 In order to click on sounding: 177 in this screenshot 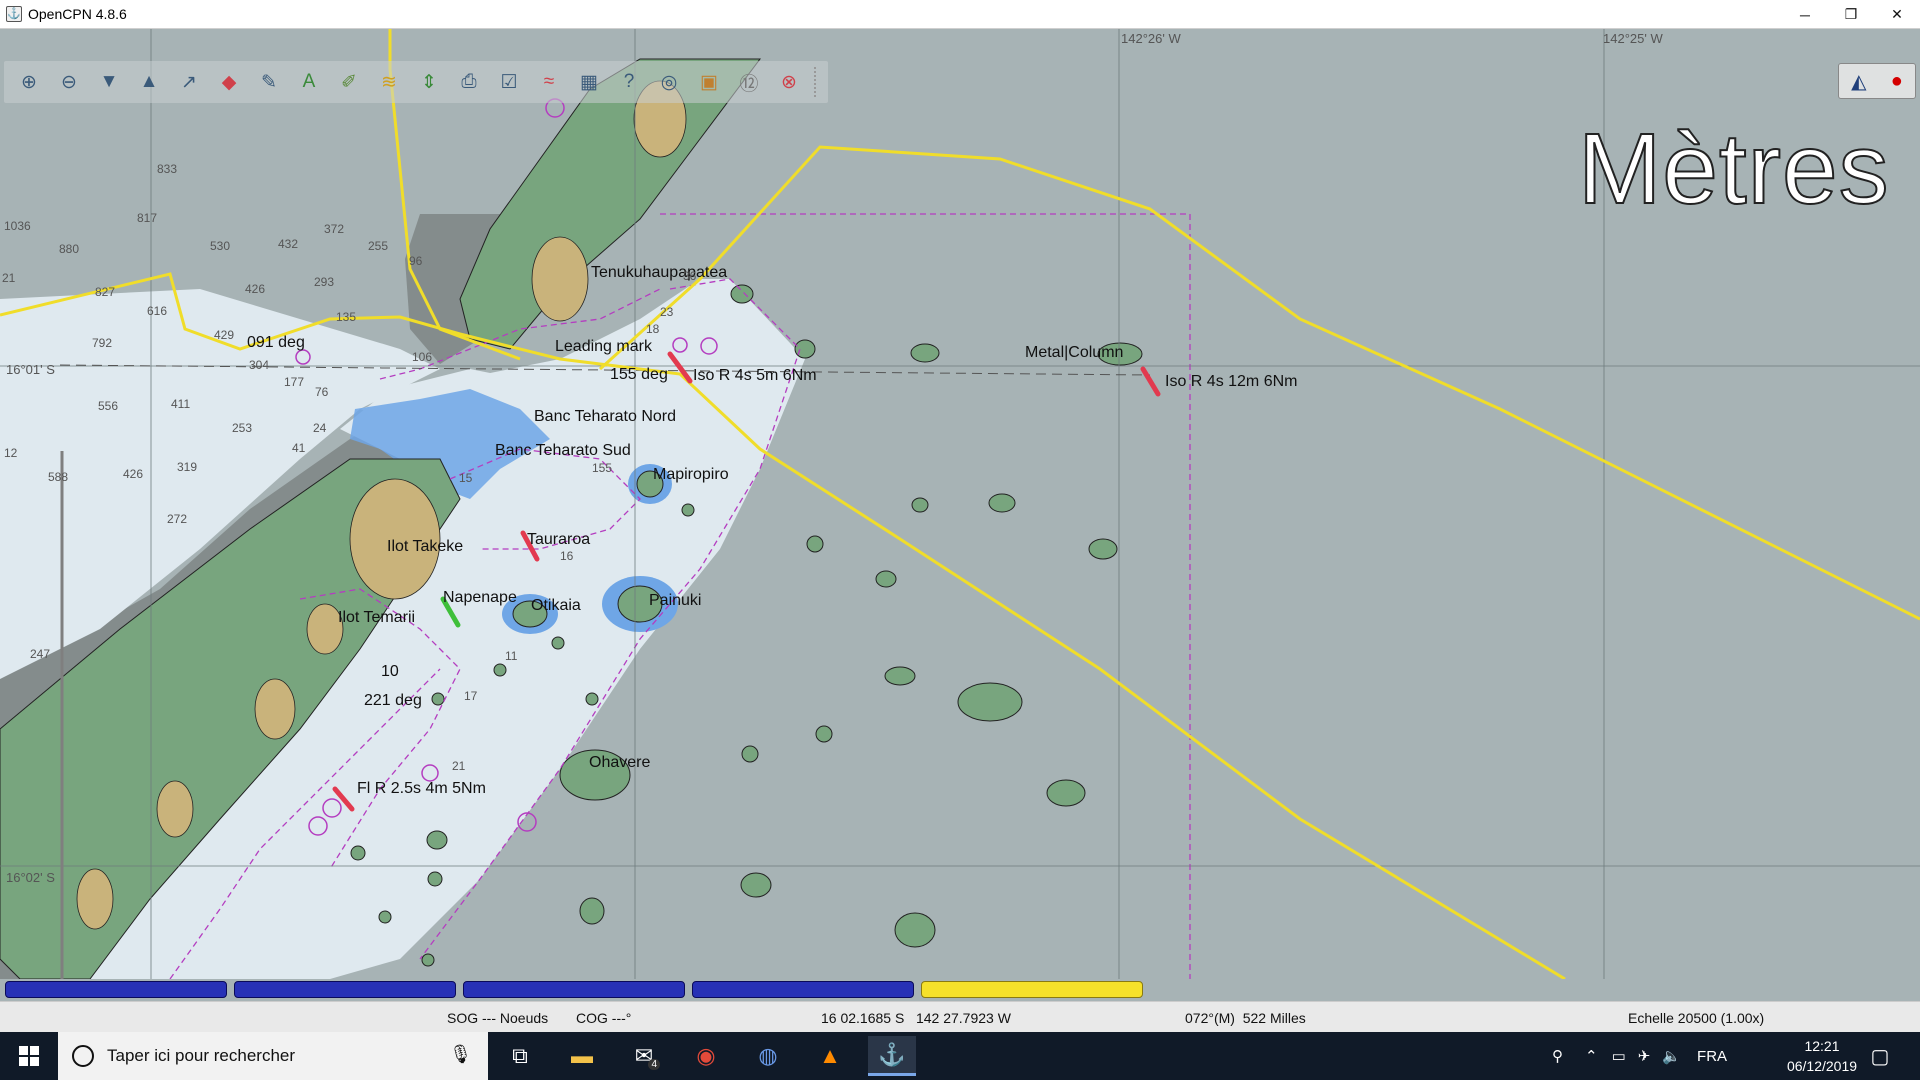, I will do `click(294, 382)`.